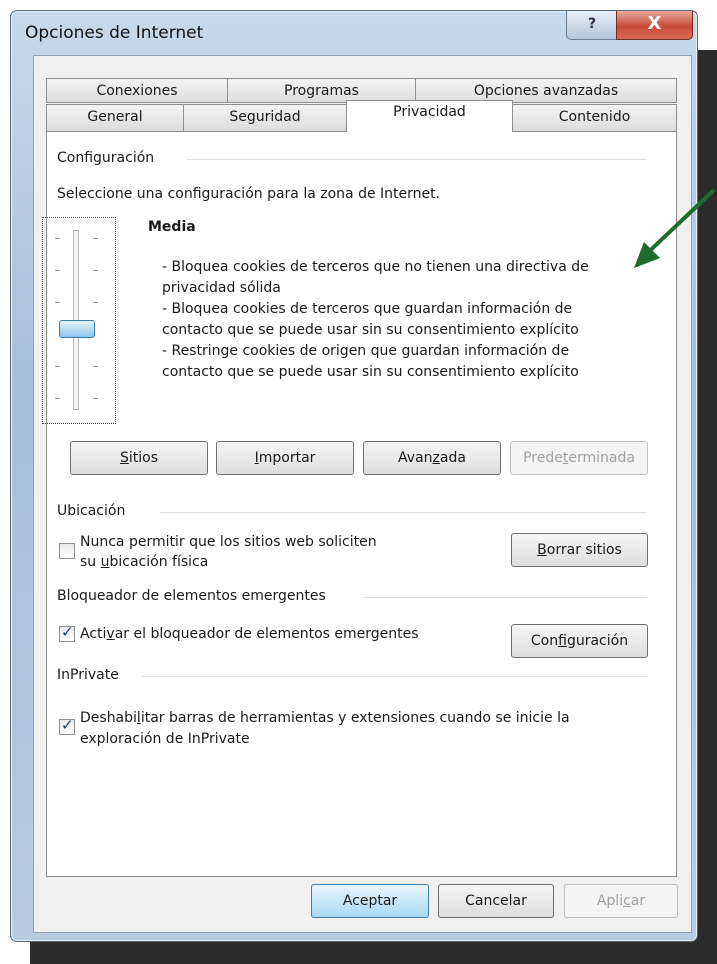 This screenshot has height=964, width=717. Describe the element at coordinates (546, 91) in the screenshot. I see `tab-label: Opciones avanzadas` at that location.